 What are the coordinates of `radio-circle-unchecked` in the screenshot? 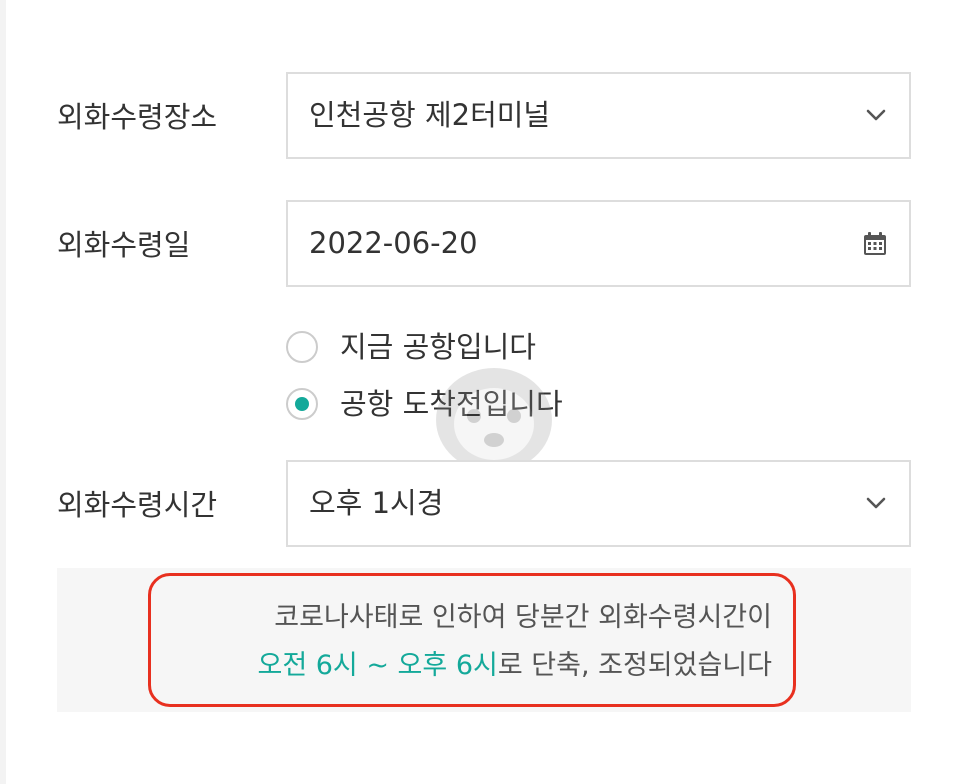 It's located at (302, 347).